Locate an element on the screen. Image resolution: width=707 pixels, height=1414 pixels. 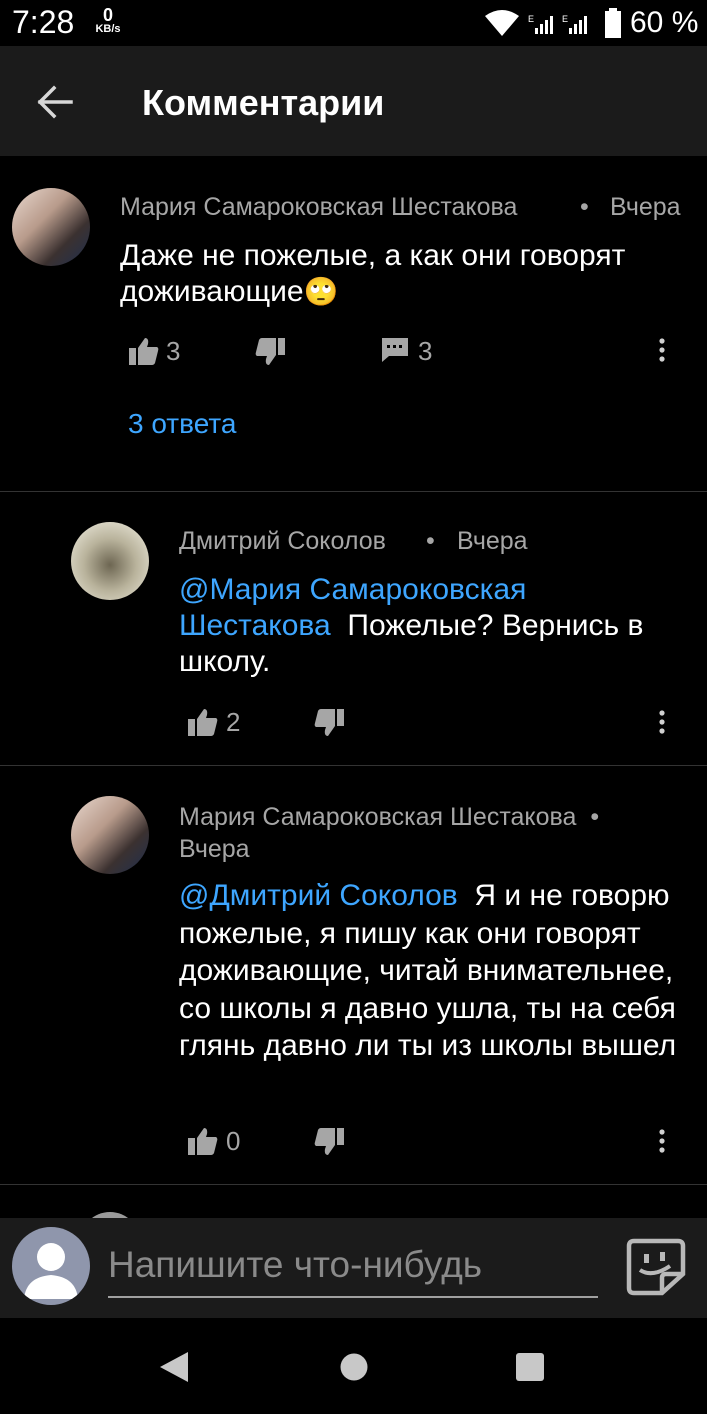
status-time: 7:28 is located at coordinates (43, 22).